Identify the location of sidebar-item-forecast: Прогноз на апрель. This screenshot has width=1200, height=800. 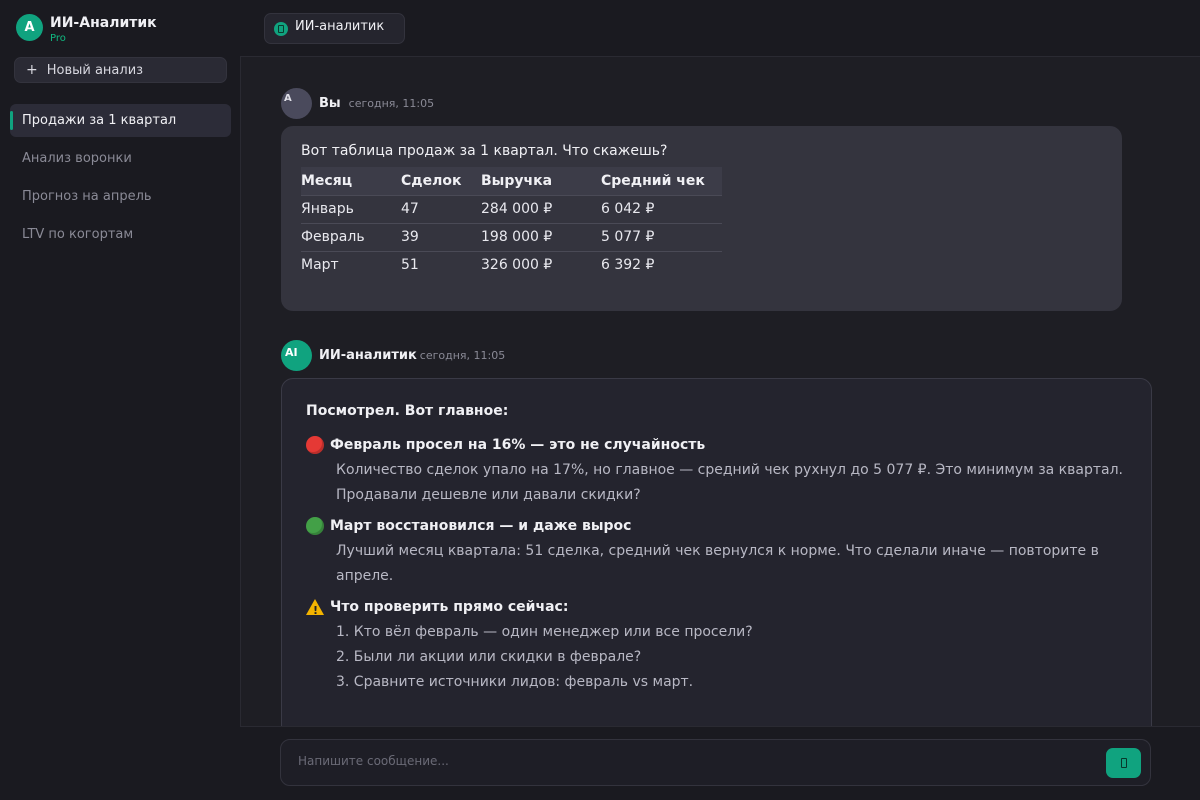
(120, 196).